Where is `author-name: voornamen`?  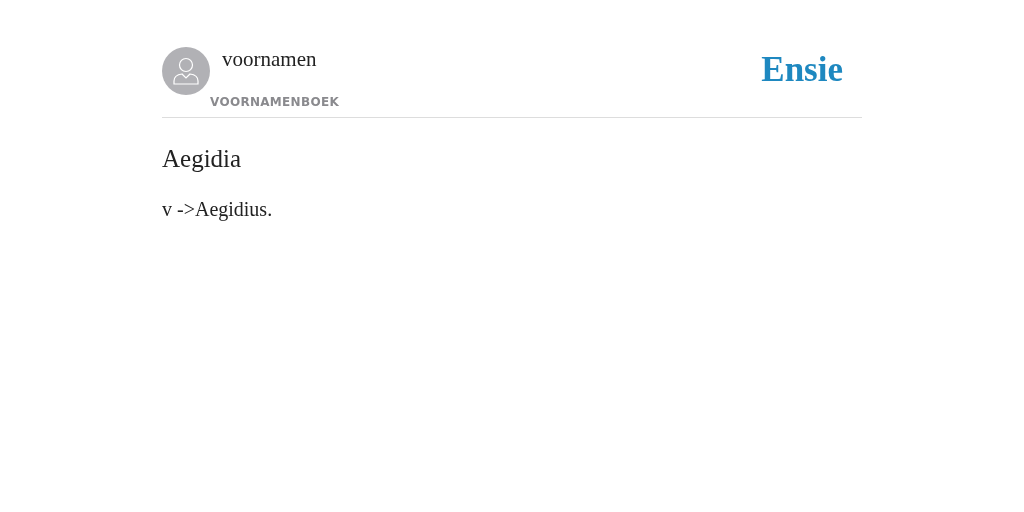 author-name: voornamen is located at coordinates (269, 59).